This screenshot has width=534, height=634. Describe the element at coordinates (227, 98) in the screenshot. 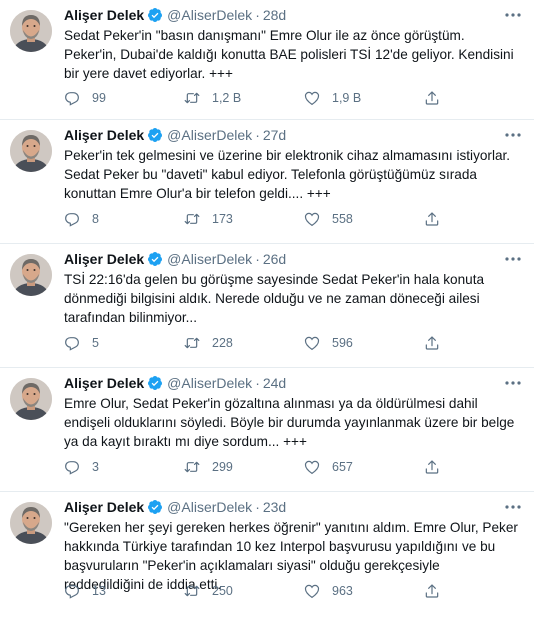

I see `retweet-count: 1,2 B` at that location.